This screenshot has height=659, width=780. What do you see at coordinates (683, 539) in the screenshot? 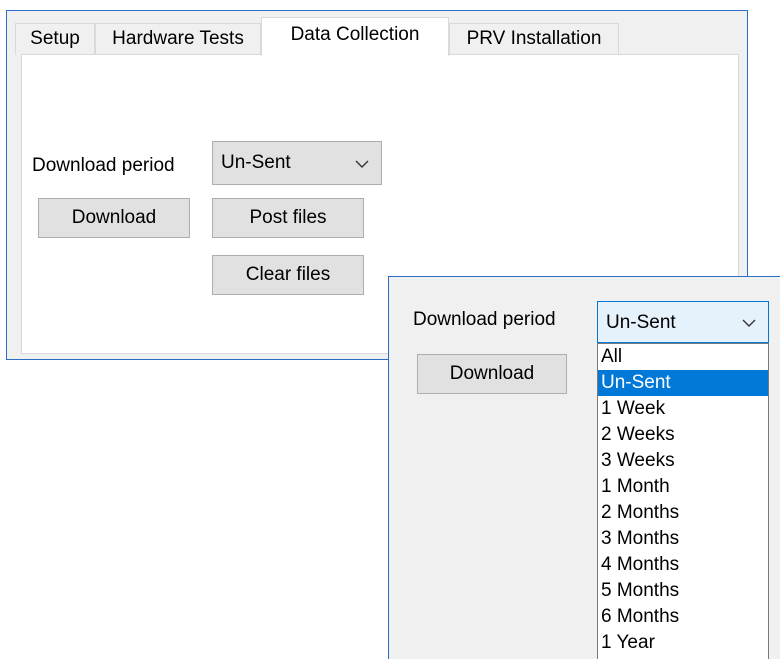
I see `option-3-months: 3 Months` at bounding box center [683, 539].